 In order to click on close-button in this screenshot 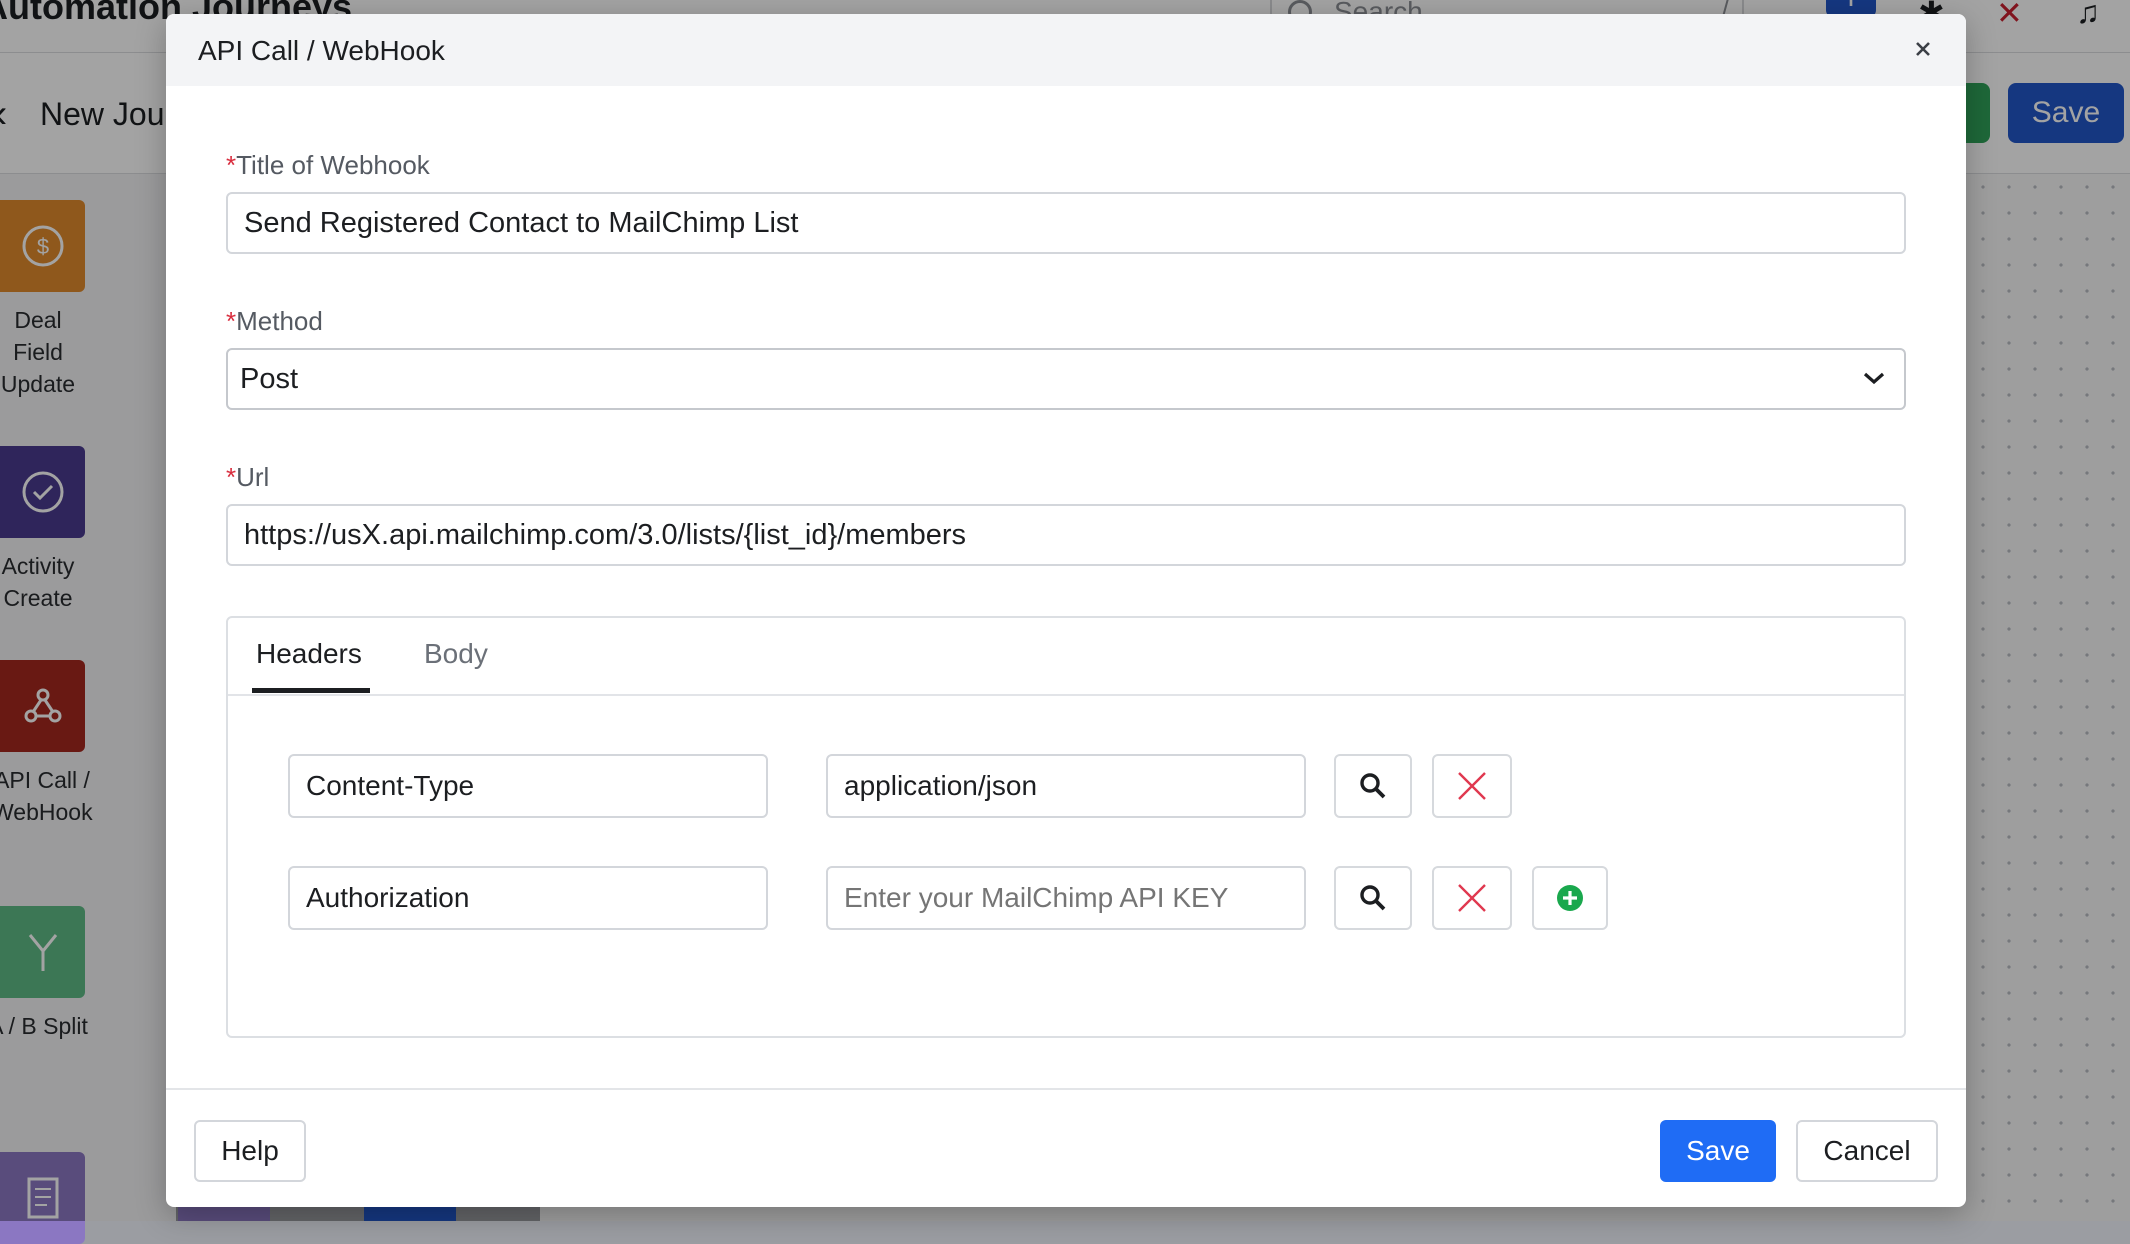, I will do `click(1923, 49)`.